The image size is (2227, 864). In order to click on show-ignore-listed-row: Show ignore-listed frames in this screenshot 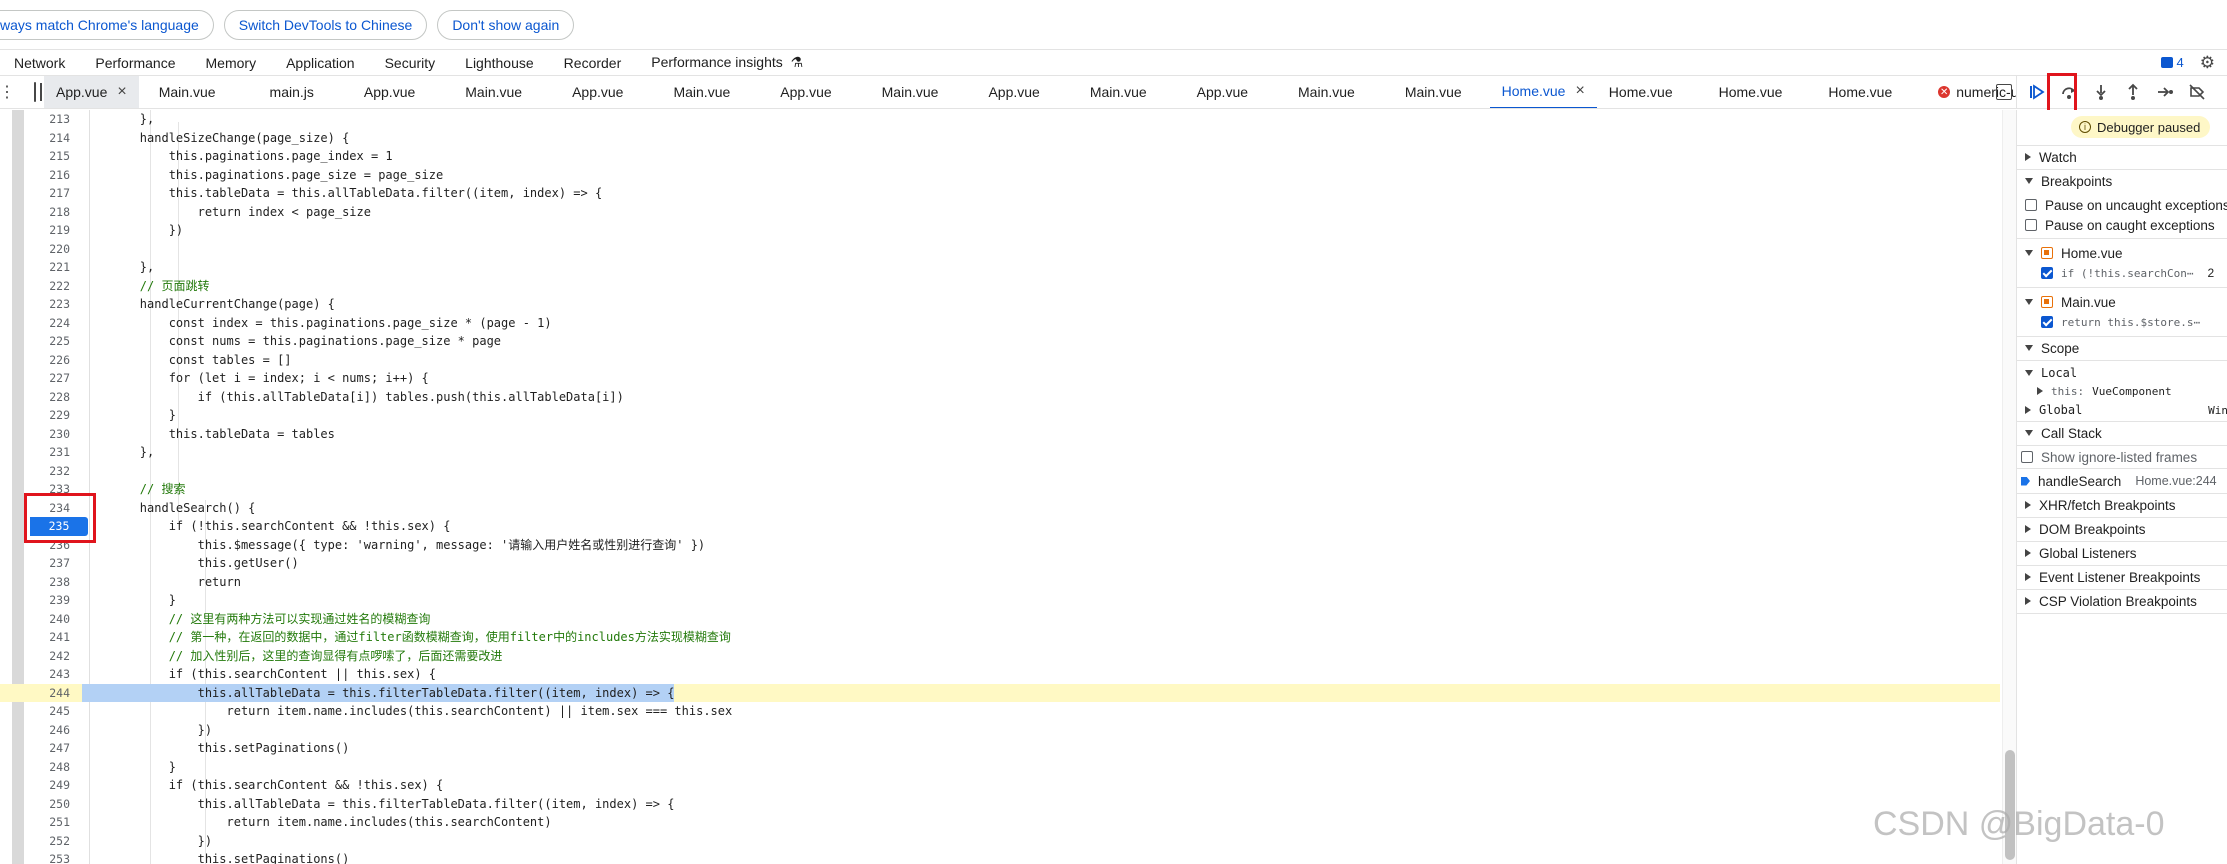, I will do `click(2109, 457)`.